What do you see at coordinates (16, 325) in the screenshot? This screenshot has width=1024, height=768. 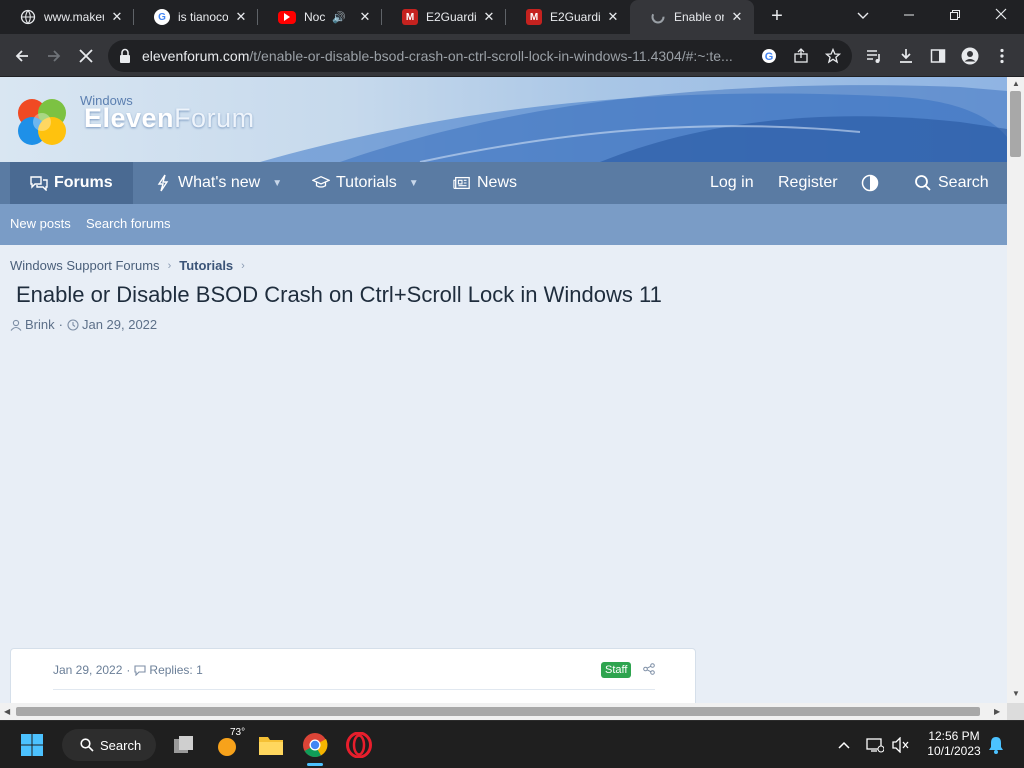 I see `user-icon` at bounding box center [16, 325].